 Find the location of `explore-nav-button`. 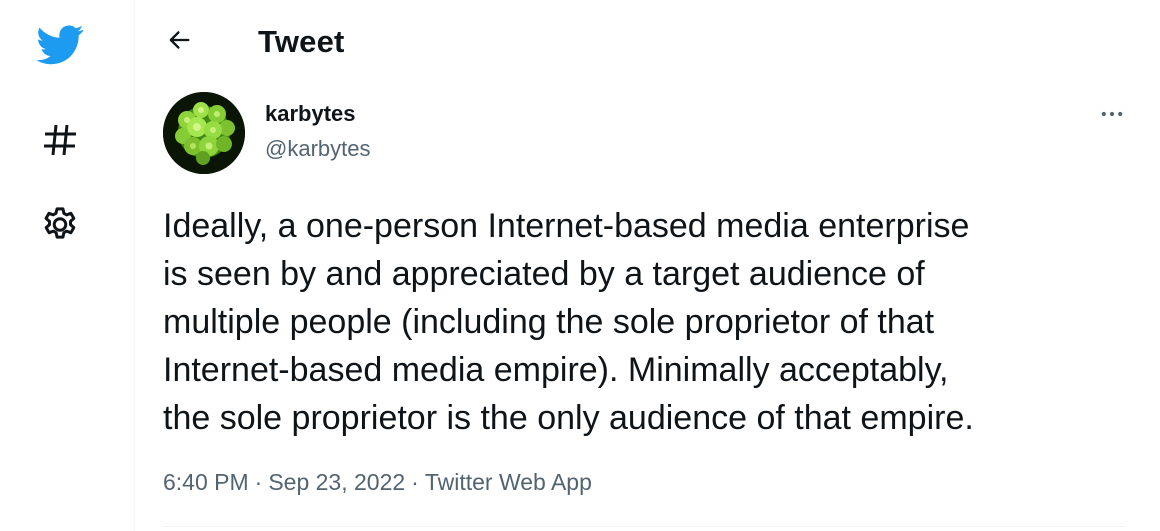

explore-nav-button is located at coordinates (60, 140).